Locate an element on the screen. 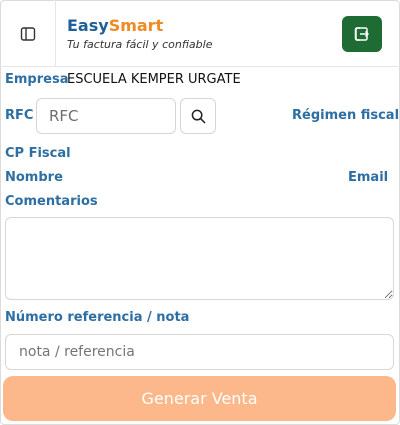  brand-name-easy: Easy is located at coordinates (88, 25).